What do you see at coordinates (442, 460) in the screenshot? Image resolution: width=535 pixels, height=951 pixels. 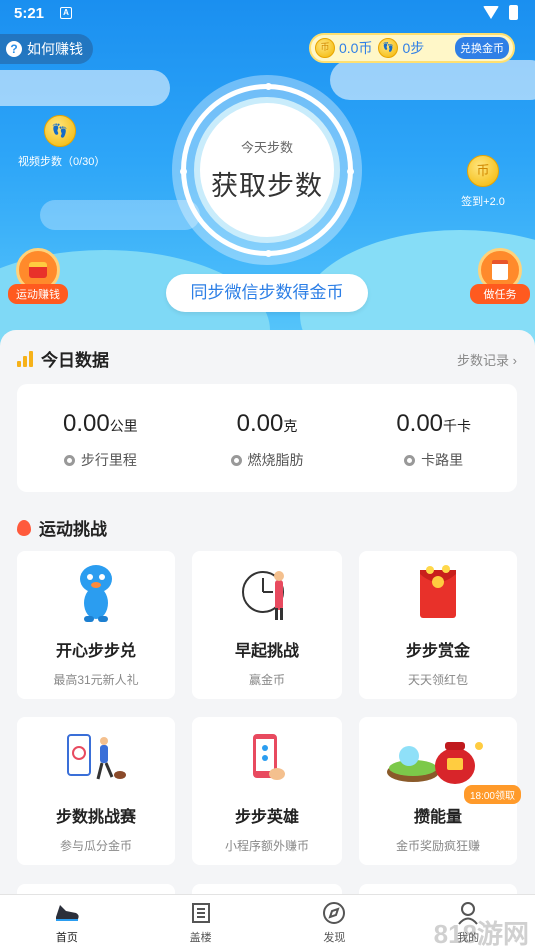 I see `stat-desc: 卡路里` at bounding box center [442, 460].